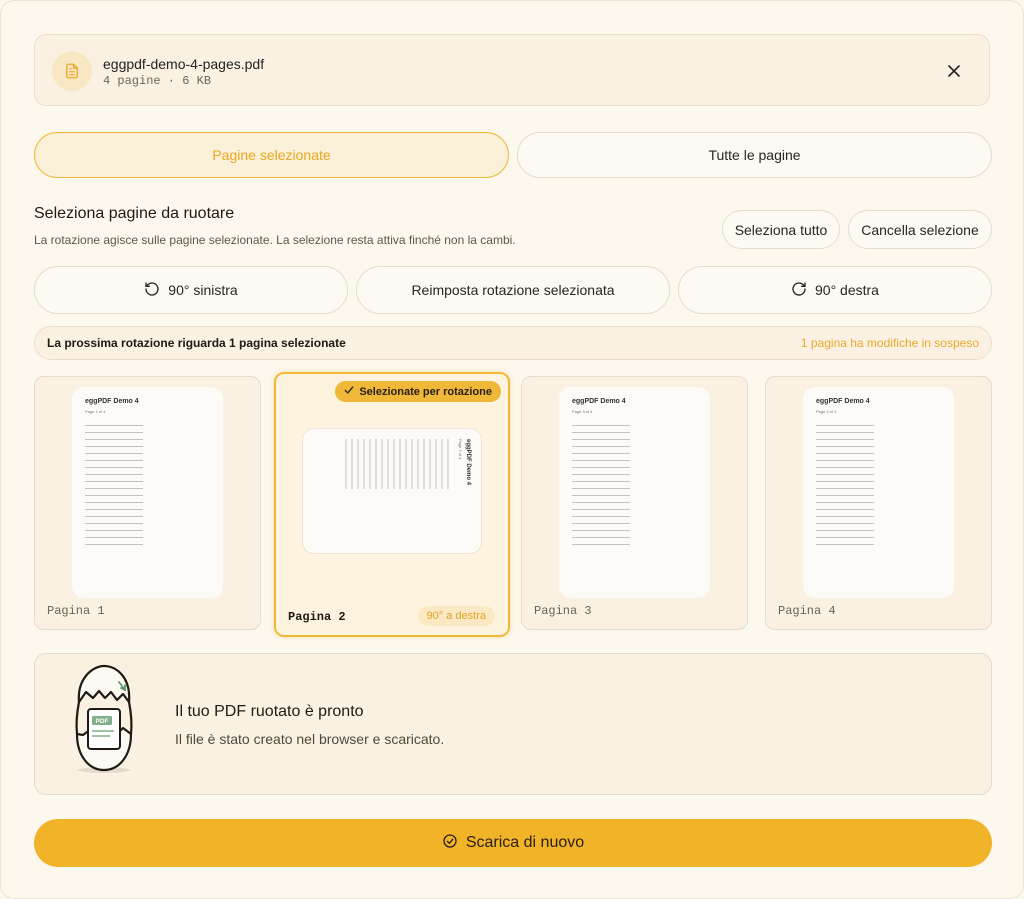 This screenshot has height=899, width=1024. Describe the element at coordinates (425, 391) in the screenshot. I see `selected-badge-label: Selezionate per rotazione` at that location.